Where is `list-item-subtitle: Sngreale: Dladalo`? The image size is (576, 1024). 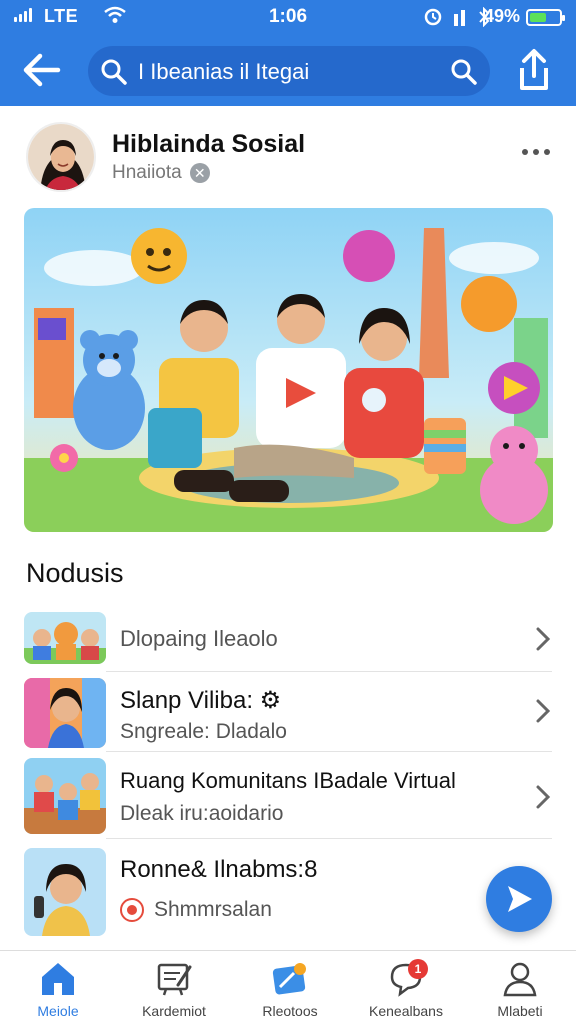
list-item-subtitle: Sngreale: Dladalo is located at coordinates (203, 731).